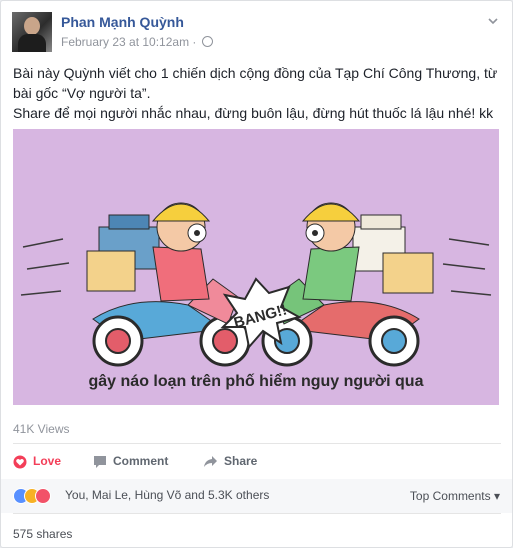  What do you see at coordinates (207, 41) in the screenshot?
I see `globe-icon` at bounding box center [207, 41].